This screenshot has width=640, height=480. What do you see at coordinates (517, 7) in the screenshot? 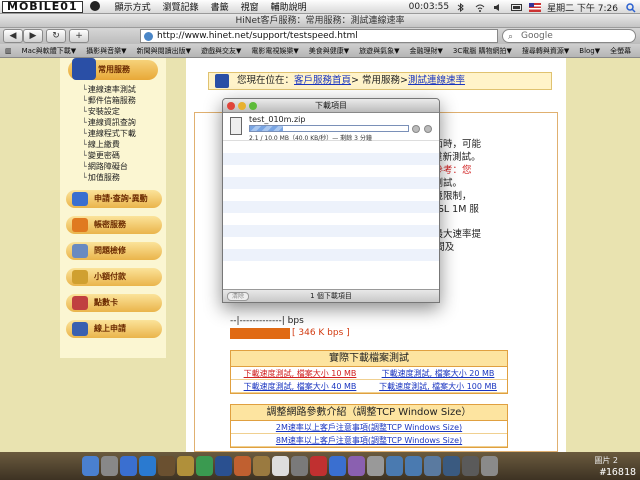
I see `battery-icon` at bounding box center [517, 7].